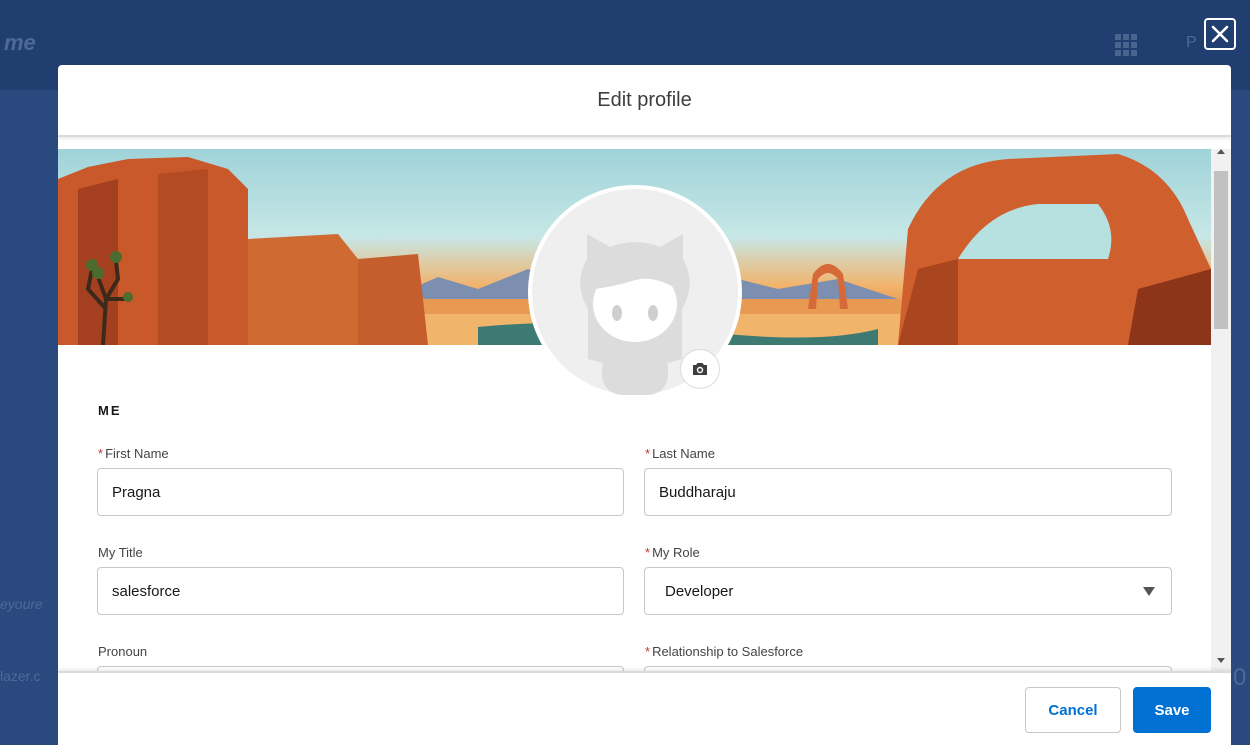  What do you see at coordinates (1221, 410) in the screenshot?
I see `scrollbar` at bounding box center [1221, 410].